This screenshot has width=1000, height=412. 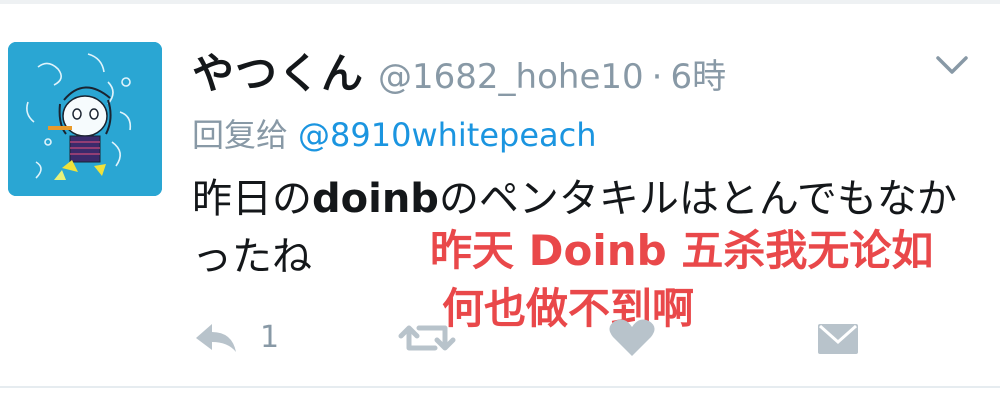 I want to click on top-divider, so click(x=500, y=2).